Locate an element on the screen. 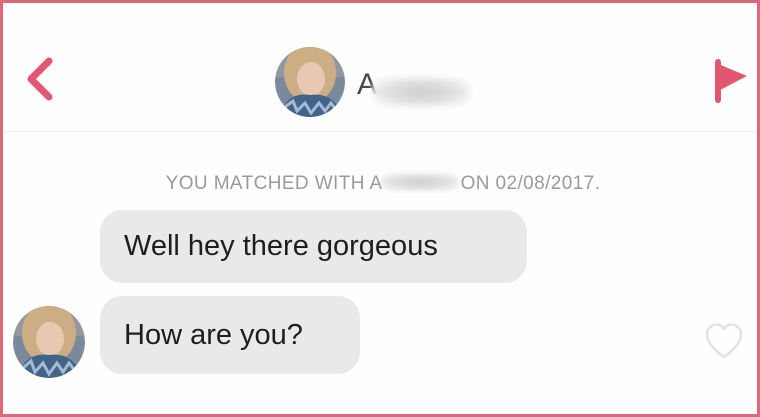  report-button is located at coordinates (729, 81).